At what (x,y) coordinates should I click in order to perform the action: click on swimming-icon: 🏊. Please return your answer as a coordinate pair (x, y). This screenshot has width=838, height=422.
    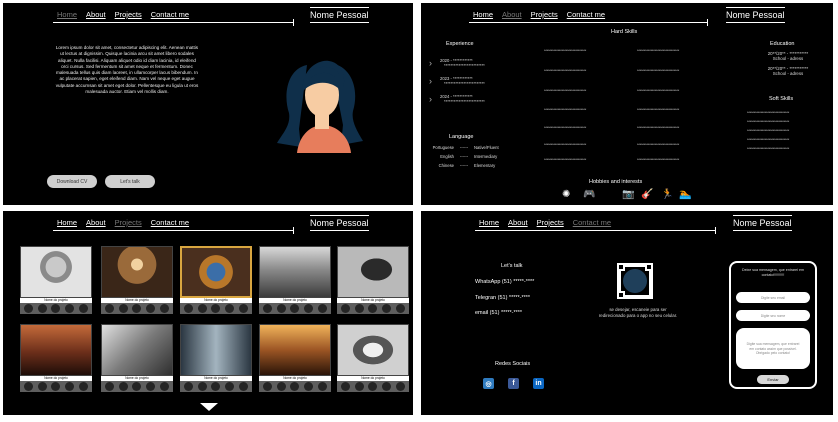
    Looking at the image, I should click on (685, 194).